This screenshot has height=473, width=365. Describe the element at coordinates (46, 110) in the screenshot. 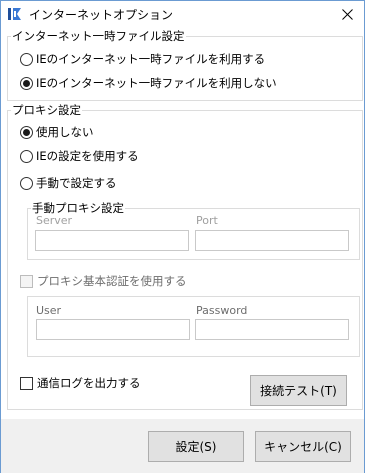

I see `proxy-group-title: プロキシ設定` at that location.